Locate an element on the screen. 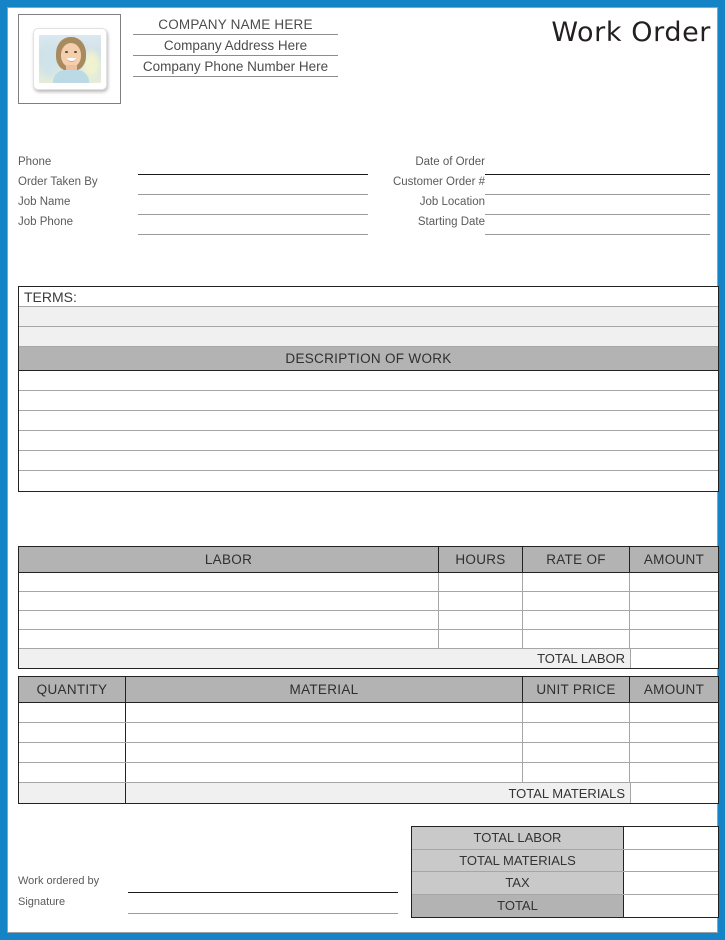 This screenshot has width=725, height=940. company-name: COMPANY NAME HERE is located at coordinates (235, 26).